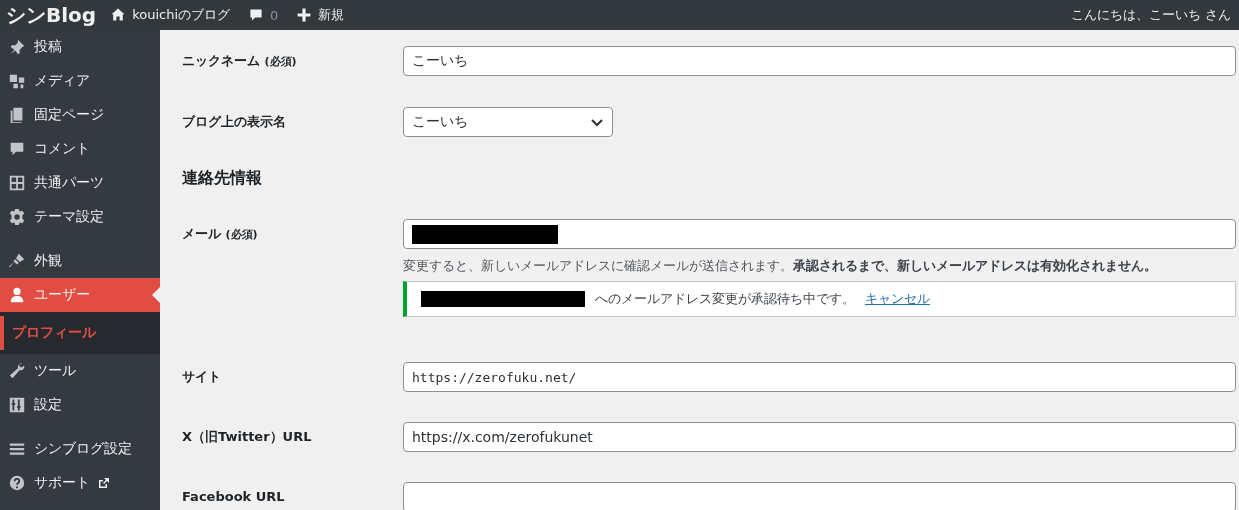 The image size is (1239, 510). What do you see at coordinates (222, 178) in the screenshot?
I see `section-heading: 連絡先情報` at bounding box center [222, 178].